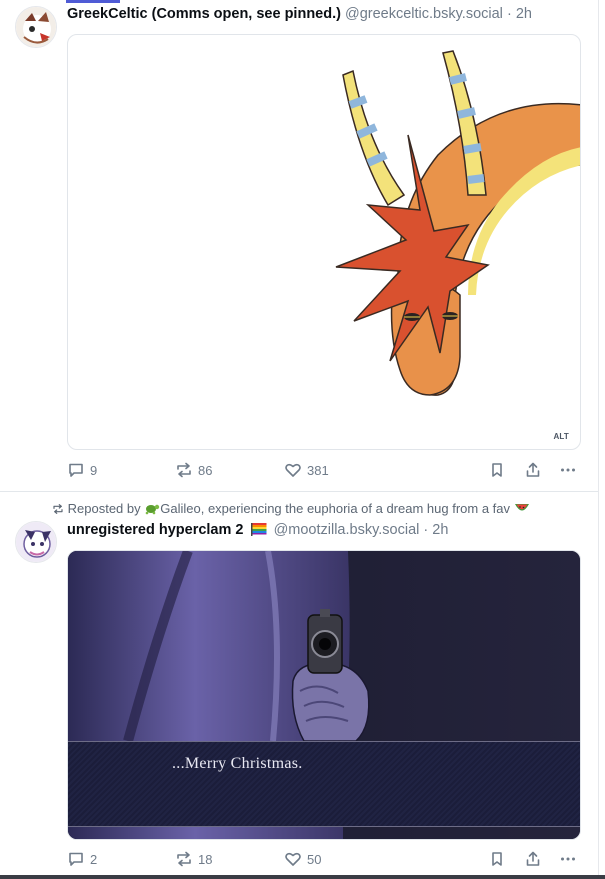 This screenshot has height=879, width=605. Describe the element at coordinates (318, 470) in the screenshot. I see `like-count: 381` at that location.